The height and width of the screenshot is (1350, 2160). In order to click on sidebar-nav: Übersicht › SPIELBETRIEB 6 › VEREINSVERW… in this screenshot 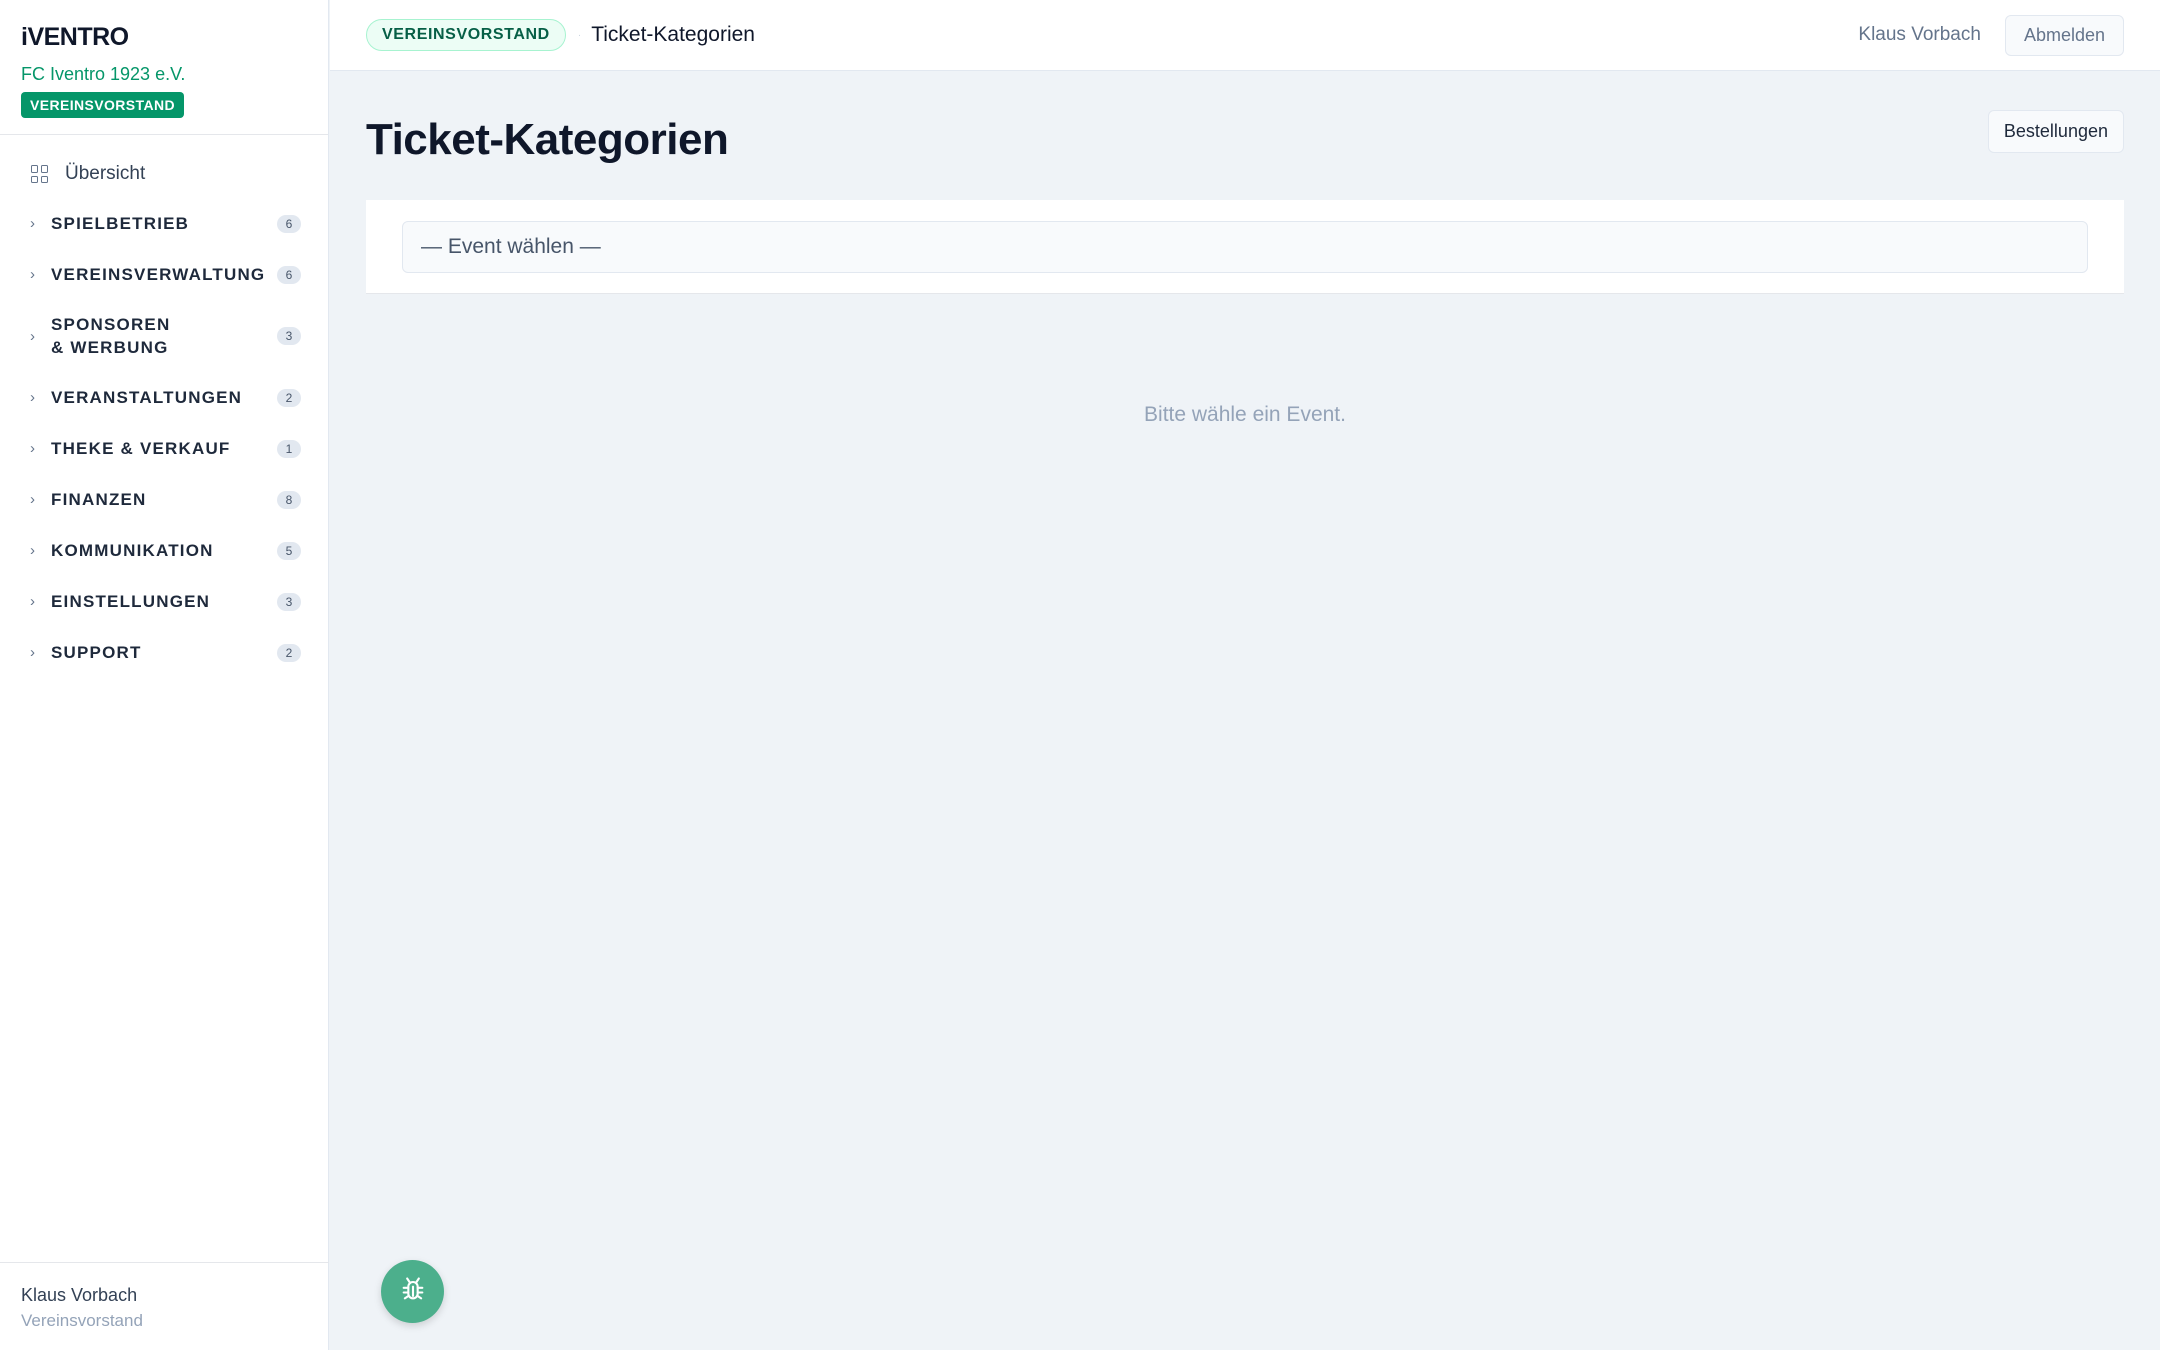, I will do `click(164, 406)`.